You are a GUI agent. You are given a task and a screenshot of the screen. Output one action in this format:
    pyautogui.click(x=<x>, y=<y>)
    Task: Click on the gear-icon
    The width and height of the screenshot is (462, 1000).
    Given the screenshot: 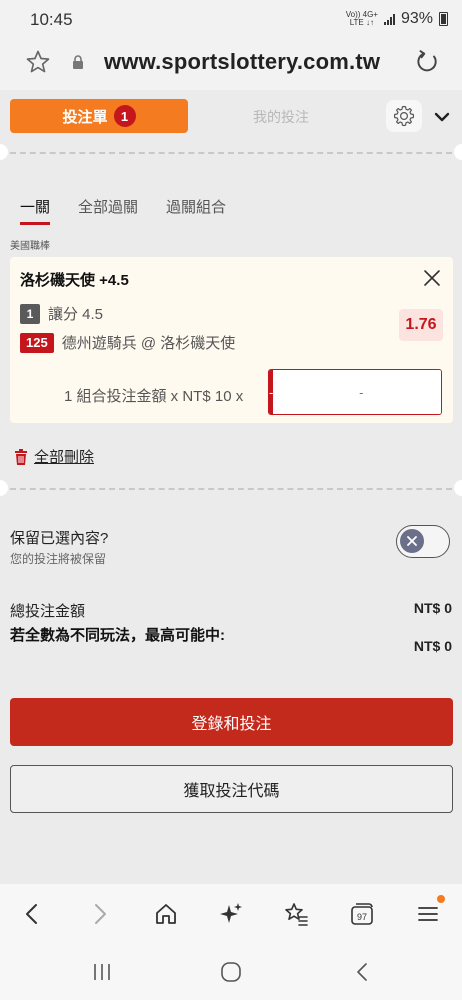 What is the action you would take?
    pyautogui.click(x=404, y=116)
    